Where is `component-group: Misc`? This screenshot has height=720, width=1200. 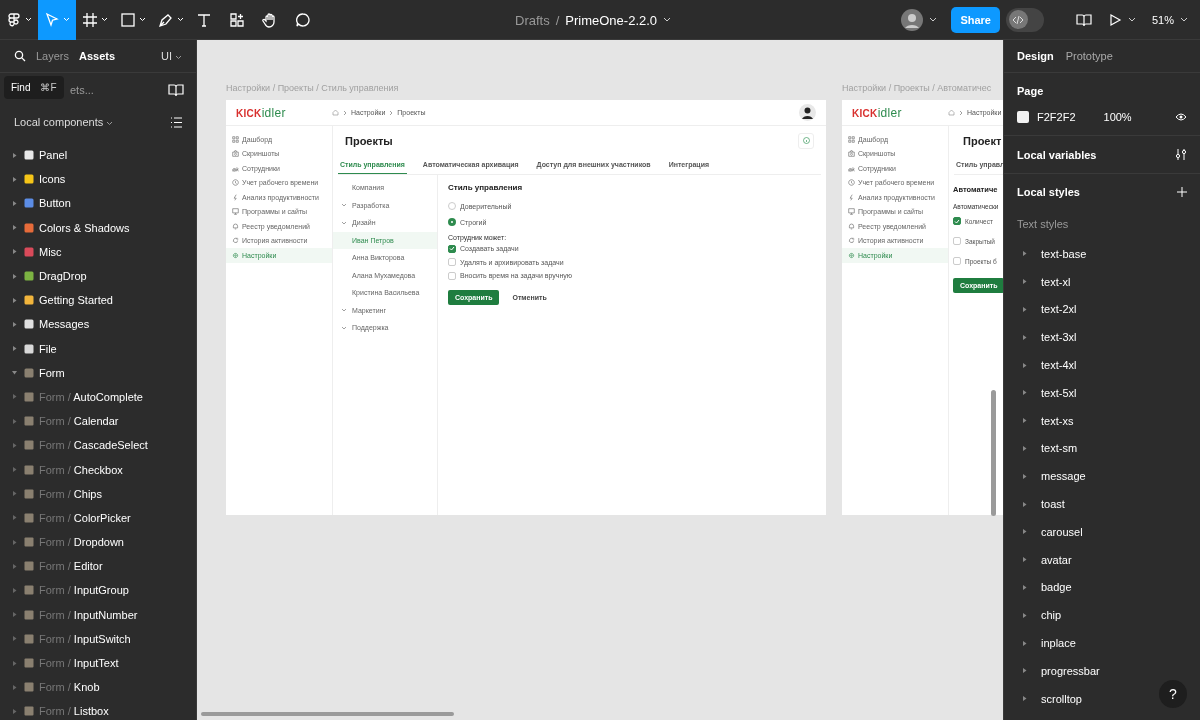
component-group: Misc is located at coordinates (98, 251).